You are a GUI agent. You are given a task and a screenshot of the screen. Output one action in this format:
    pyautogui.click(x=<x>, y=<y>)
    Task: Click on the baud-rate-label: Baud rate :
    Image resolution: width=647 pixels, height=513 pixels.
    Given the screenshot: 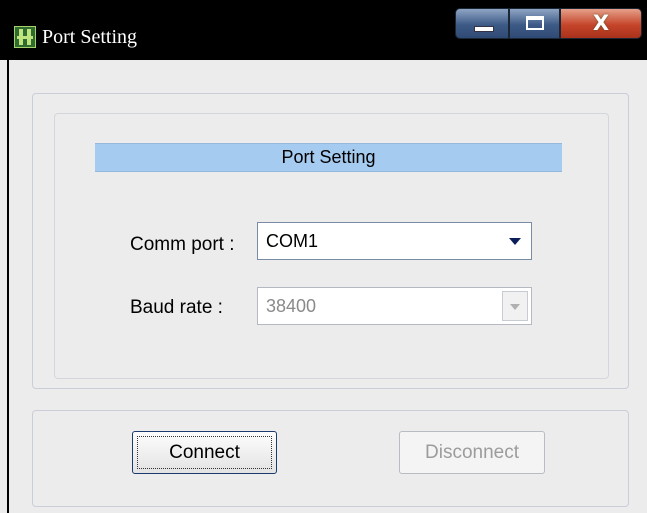 What is the action you would take?
    pyautogui.click(x=176, y=307)
    